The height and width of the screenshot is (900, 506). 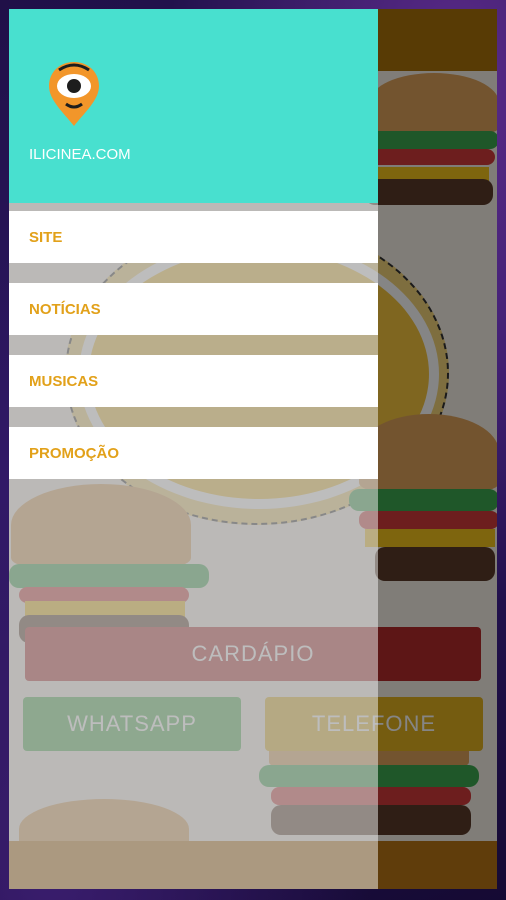 What do you see at coordinates (80, 154) in the screenshot?
I see `drawer-site-name: ILICINEA.COM` at bounding box center [80, 154].